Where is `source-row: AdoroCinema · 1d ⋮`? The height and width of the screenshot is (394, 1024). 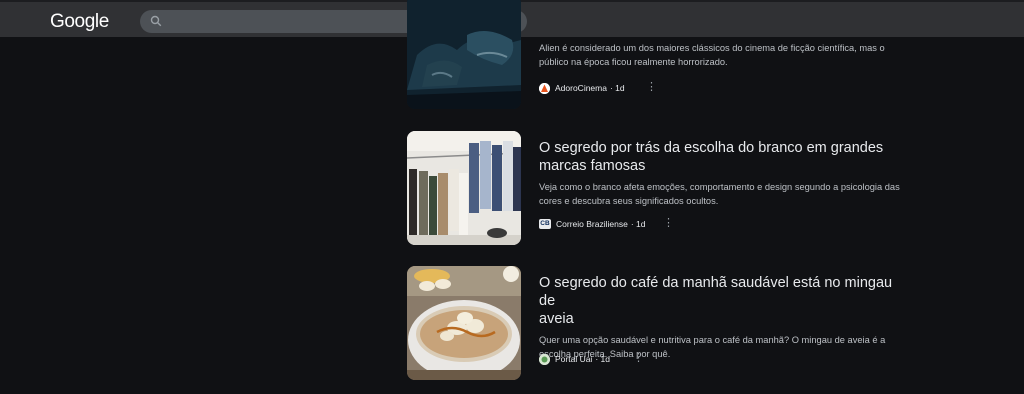
source-row: AdoroCinema · 1d ⋮ is located at coordinates (598, 88).